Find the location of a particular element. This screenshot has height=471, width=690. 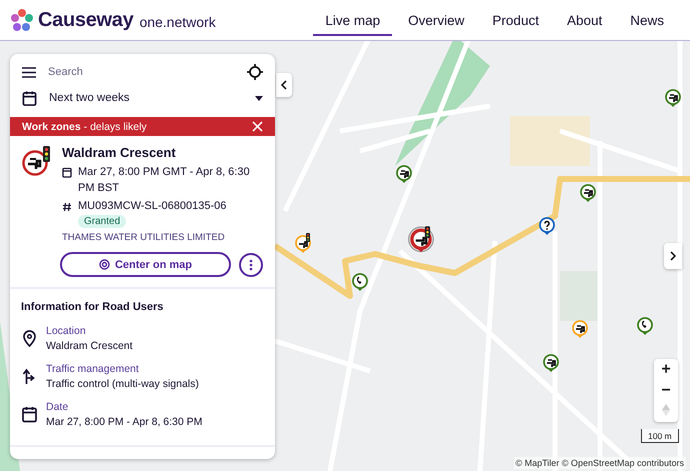

logo-icon is located at coordinates (22, 20).